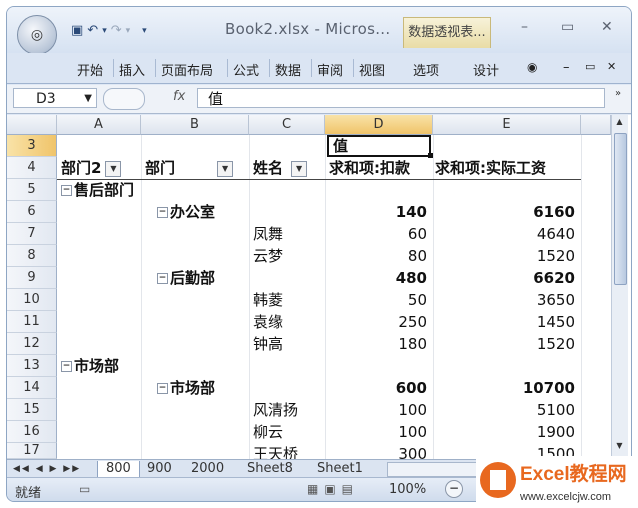 This screenshot has width=638, height=508. Describe the element at coordinates (507, 388) in the screenshot. I see `value-cell: 10700` at that location.